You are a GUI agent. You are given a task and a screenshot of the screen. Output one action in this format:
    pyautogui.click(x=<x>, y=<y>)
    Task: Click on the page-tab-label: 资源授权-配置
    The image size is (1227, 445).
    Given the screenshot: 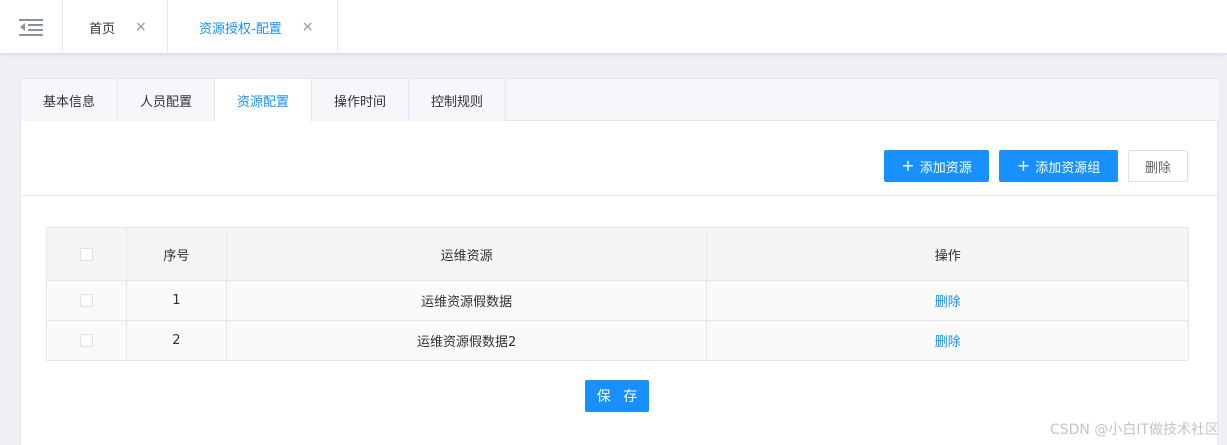 What is the action you would take?
    pyautogui.click(x=240, y=29)
    